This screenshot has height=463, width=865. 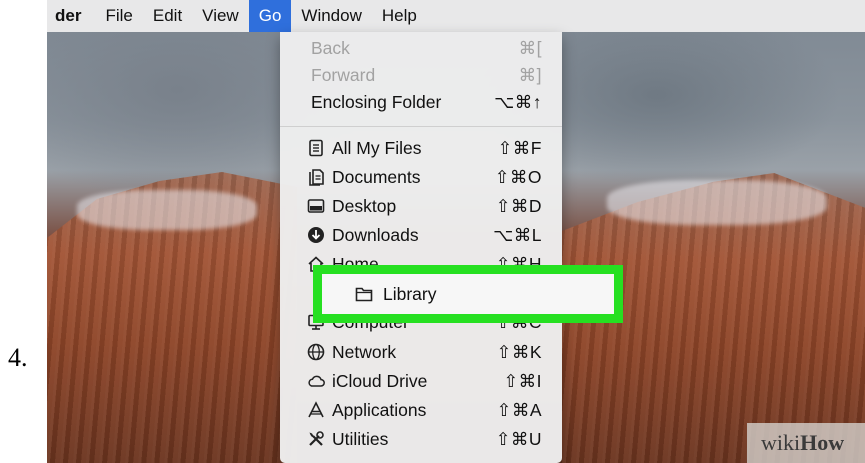 I want to click on menu-item-label: Utilities, so click(x=360, y=439).